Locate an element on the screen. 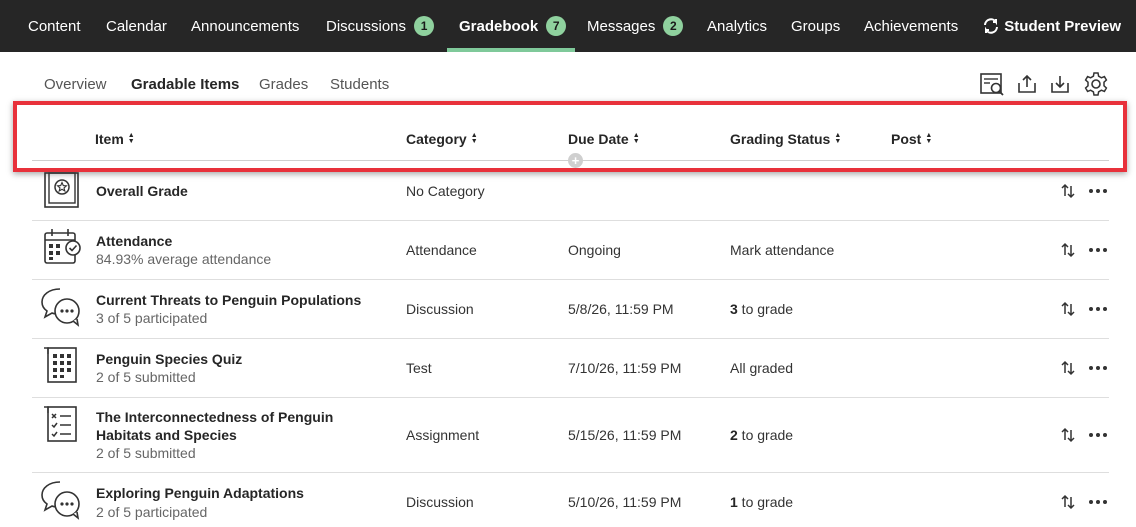  column-label: Item is located at coordinates (109, 139).